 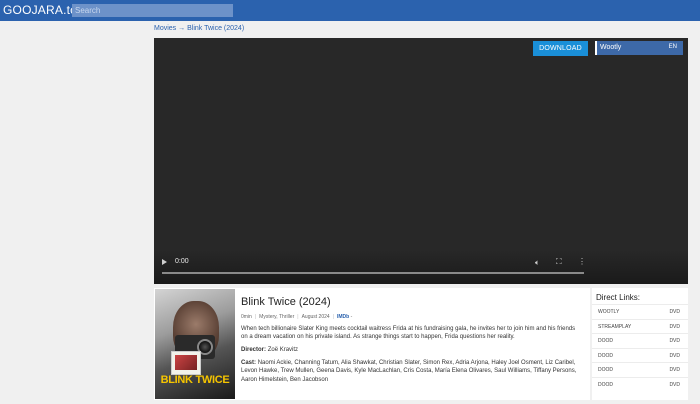 I want to click on player-time: 0:00, so click(x=182, y=261).